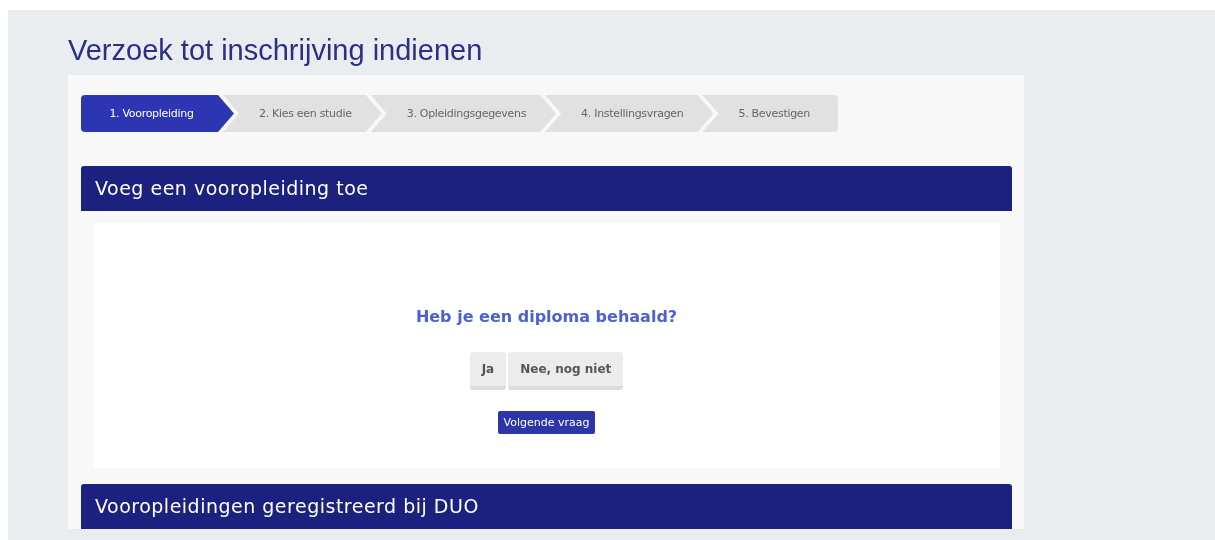 The image size is (1215, 540). Describe the element at coordinates (546, 188) in the screenshot. I see `panel-header: Voeg een vooropleiding toe` at that location.